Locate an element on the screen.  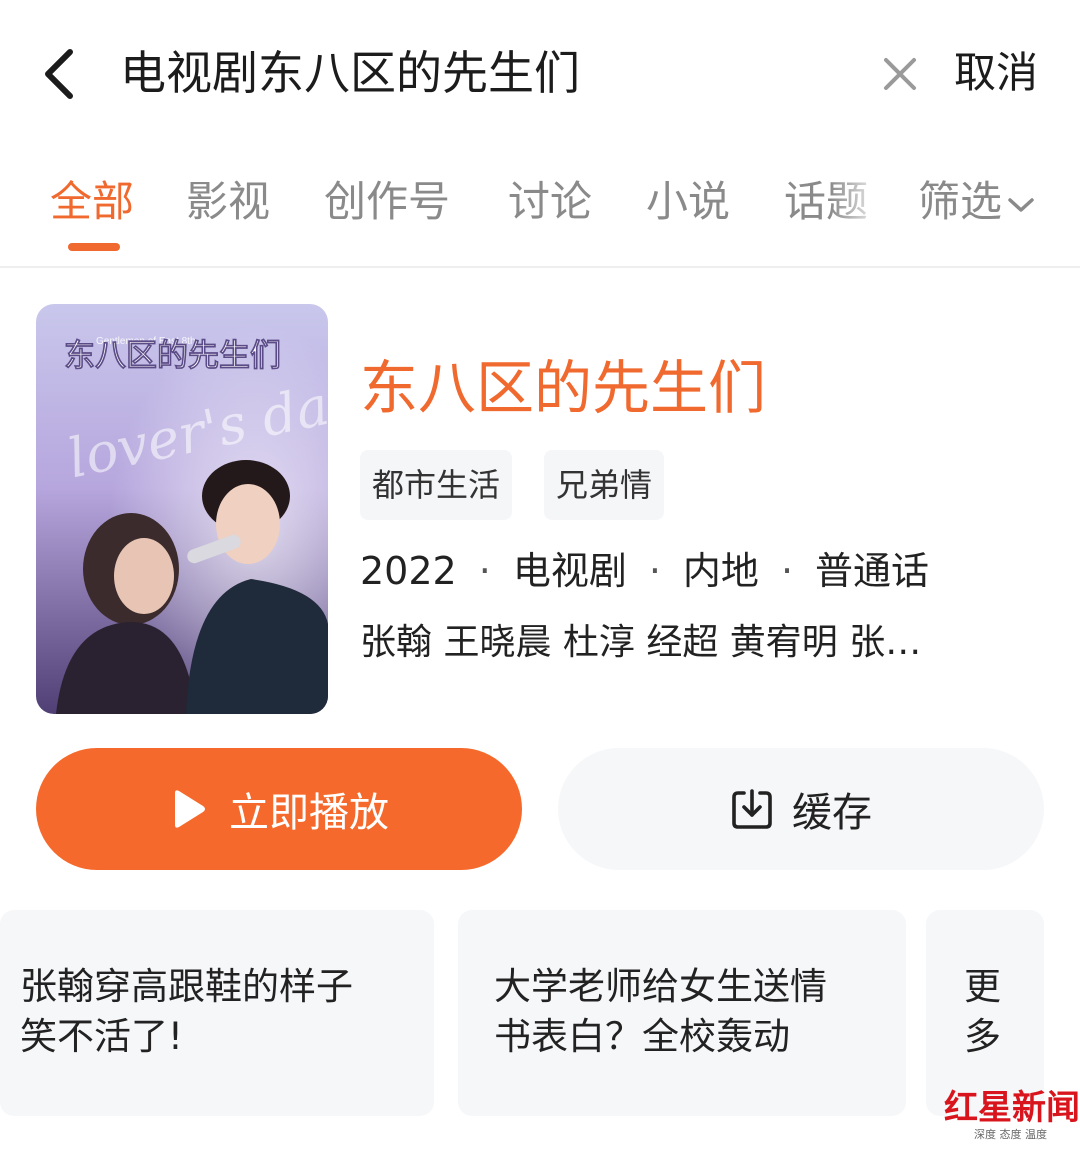
play-label: 立即播放 is located at coordinates (309, 813).